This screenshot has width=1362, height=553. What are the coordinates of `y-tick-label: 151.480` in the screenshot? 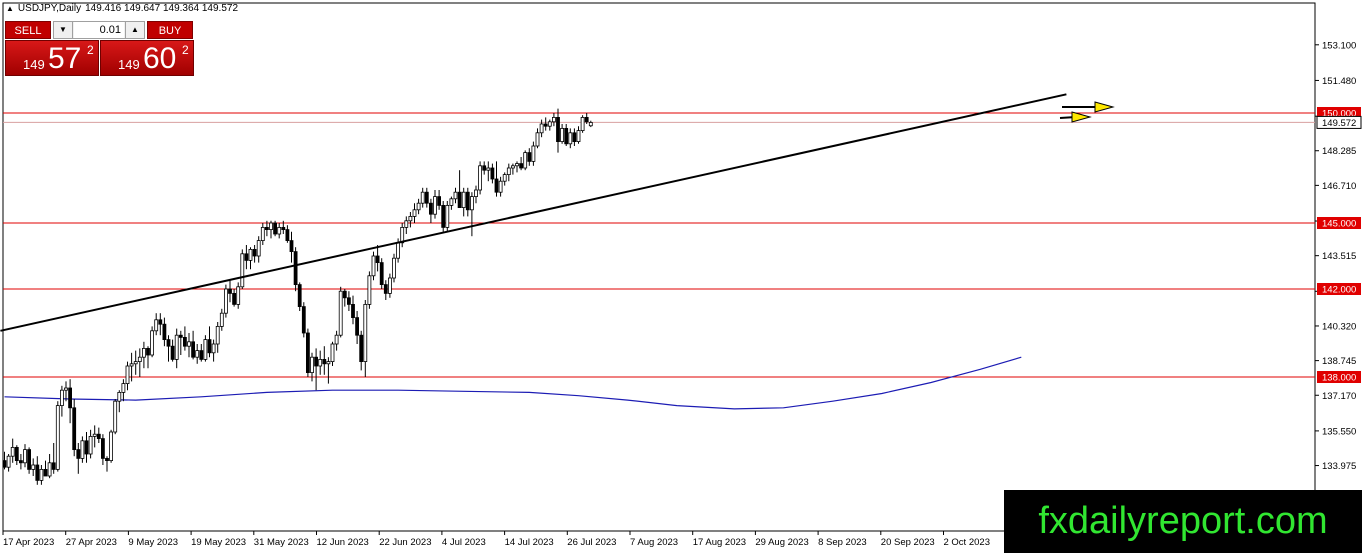 It's located at (1339, 81).